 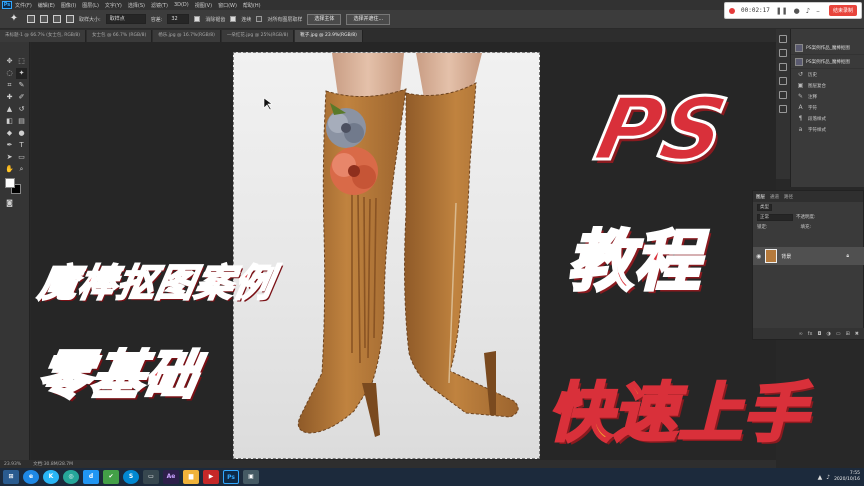 What do you see at coordinates (14, 19) in the screenshot?
I see `magic-wand-tool-icon: ✦` at bounding box center [14, 19].